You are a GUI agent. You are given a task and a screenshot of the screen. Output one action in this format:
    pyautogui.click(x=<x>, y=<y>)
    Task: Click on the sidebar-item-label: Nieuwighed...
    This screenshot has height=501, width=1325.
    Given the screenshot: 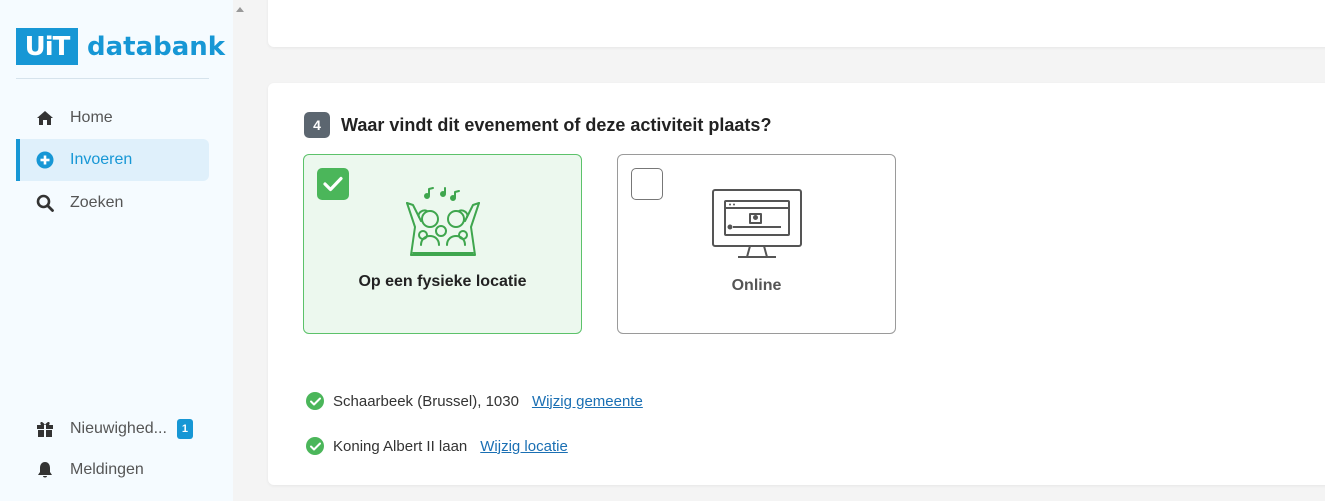 What is the action you would take?
    pyautogui.click(x=118, y=428)
    